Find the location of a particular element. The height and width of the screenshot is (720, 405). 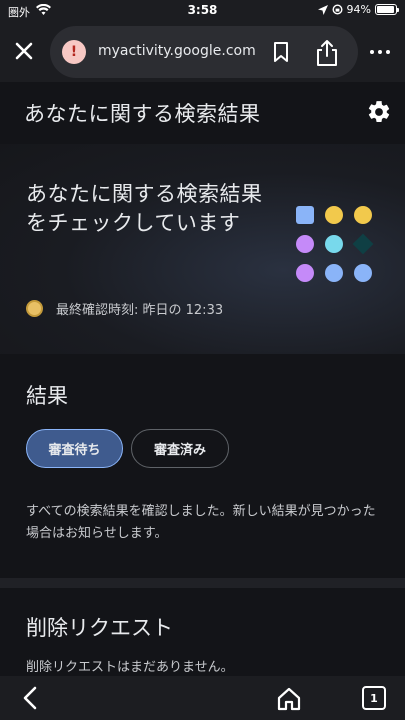

illustration-dots is located at coordinates (337, 247).